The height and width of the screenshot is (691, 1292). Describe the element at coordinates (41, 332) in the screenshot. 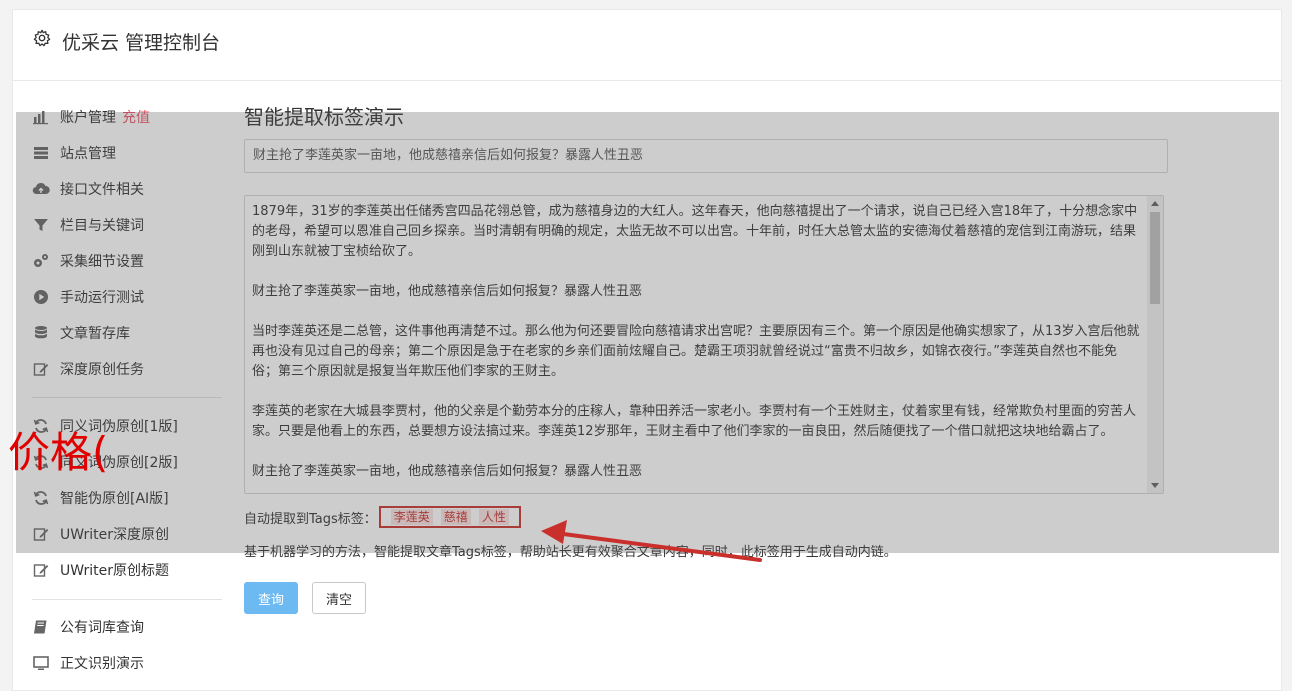

I see `database-icon` at that location.